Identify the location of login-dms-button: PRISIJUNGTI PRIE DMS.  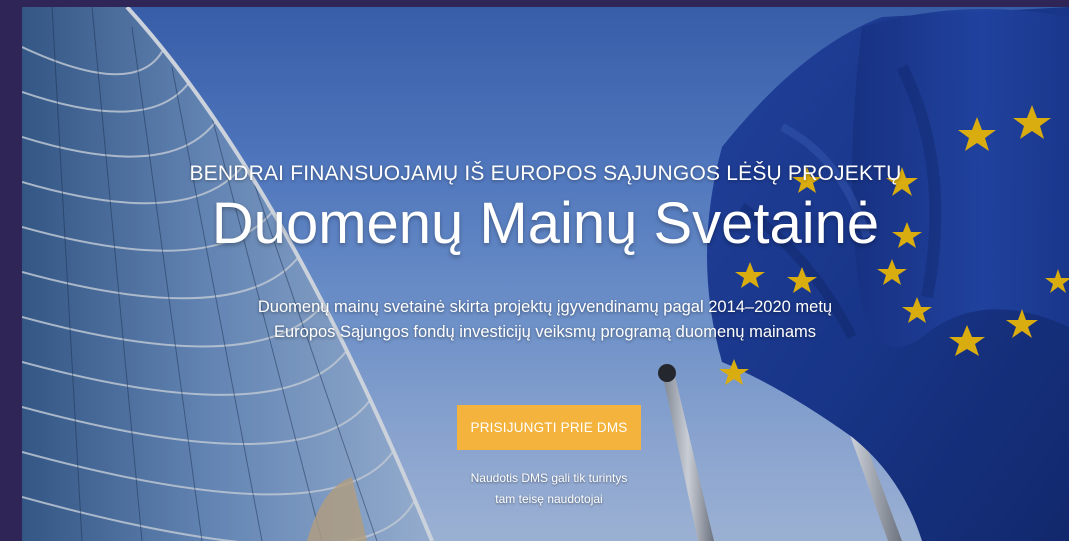
(549, 427).